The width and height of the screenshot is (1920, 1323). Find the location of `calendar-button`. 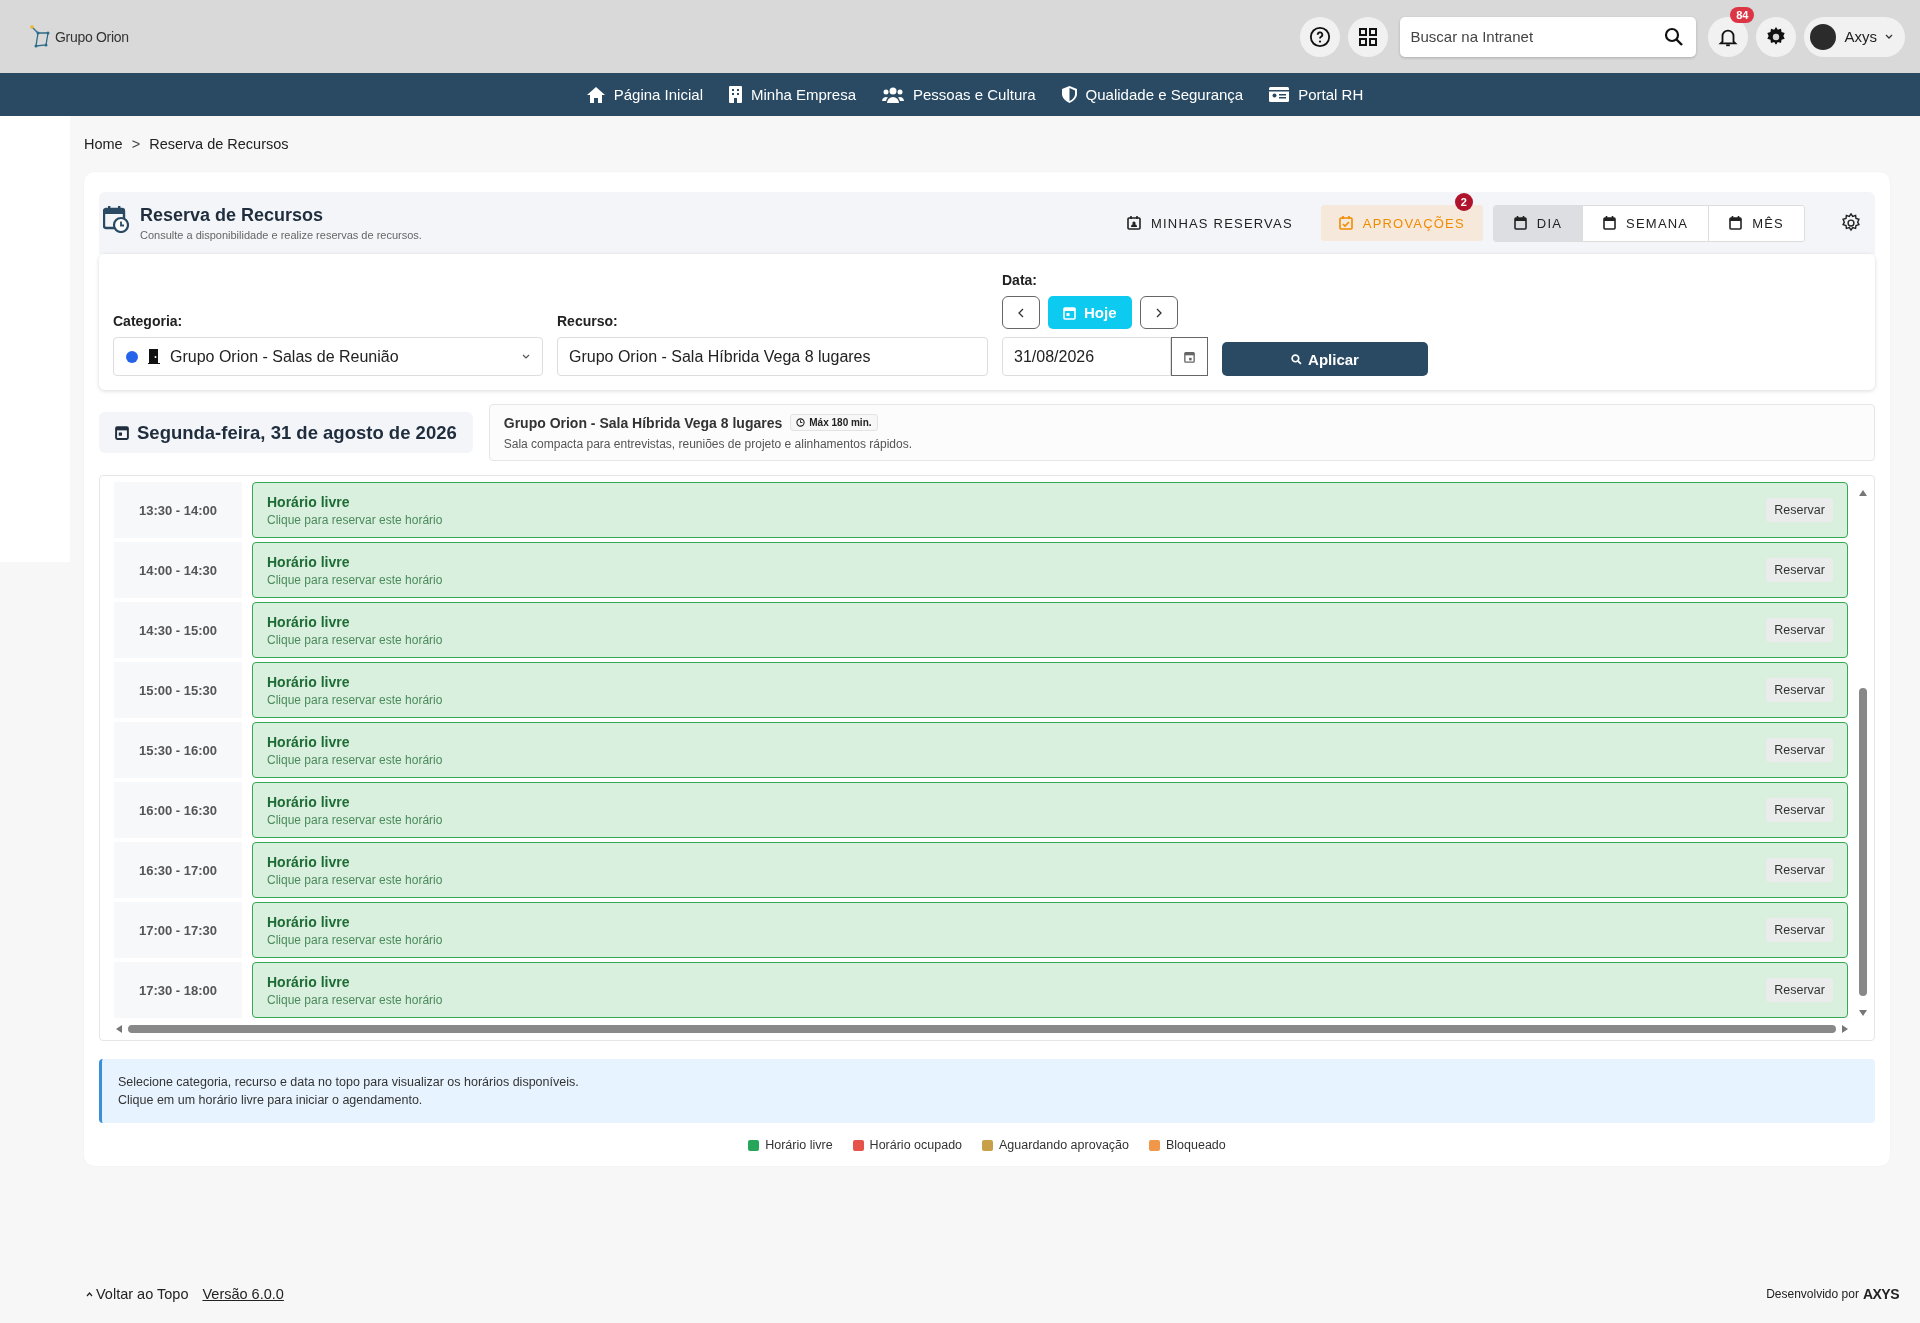

calendar-button is located at coordinates (1189, 356).